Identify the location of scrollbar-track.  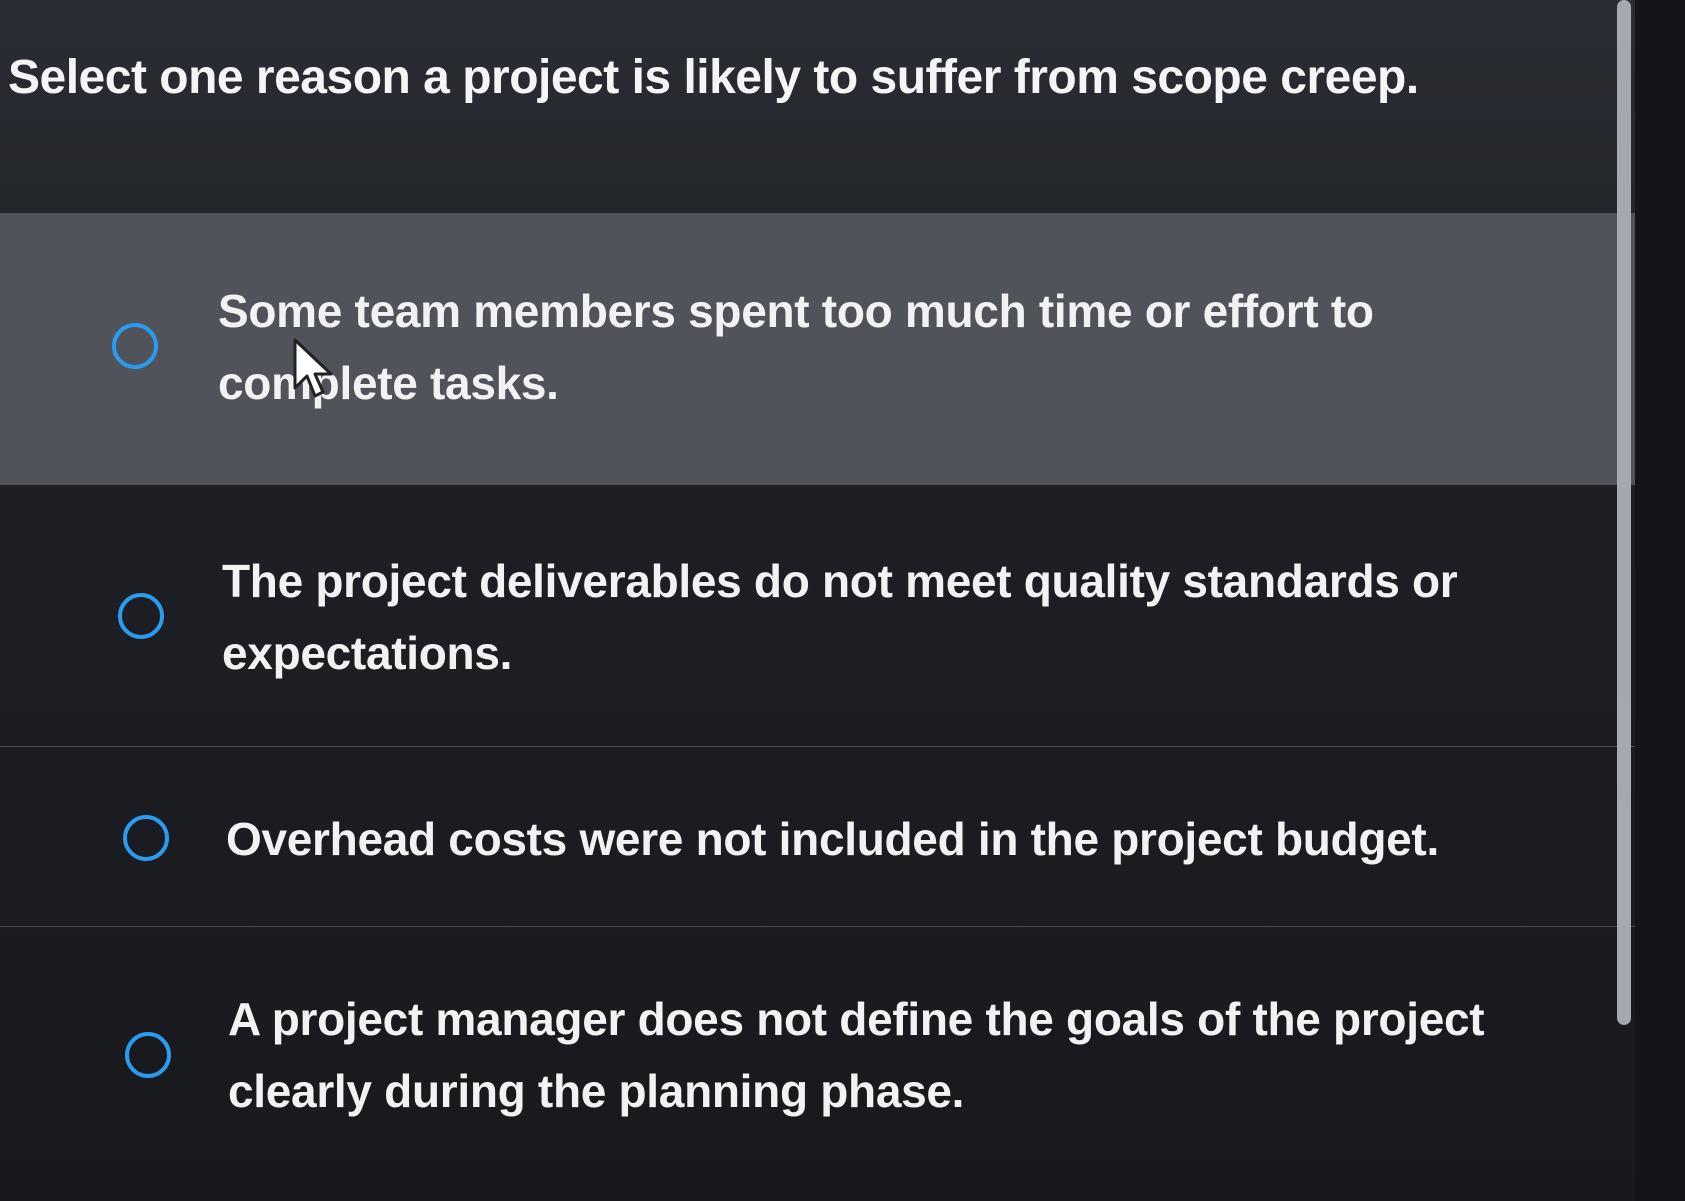
(1660, 600).